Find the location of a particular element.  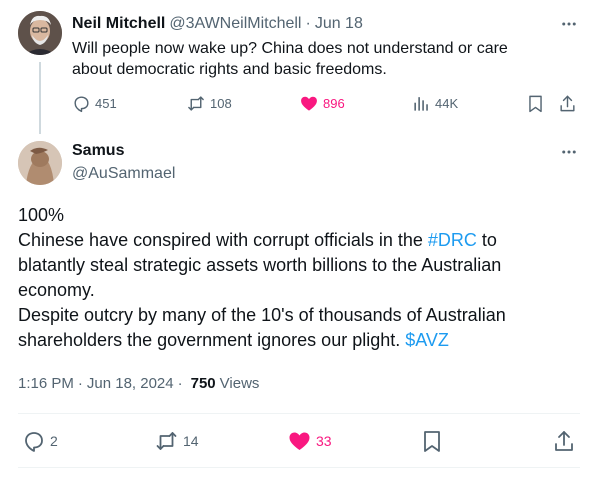

reply-button: 451 is located at coordinates (94, 103).